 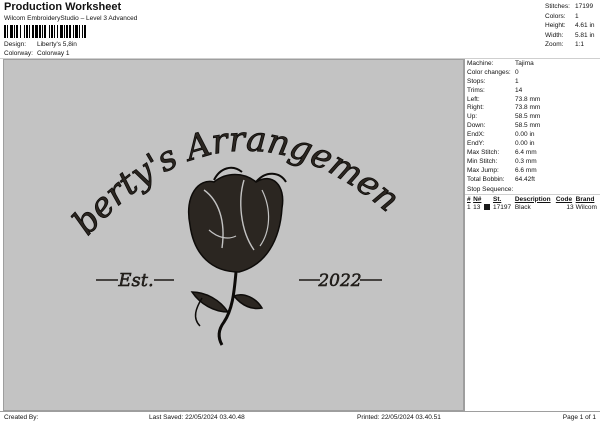 I want to click on property-label: EndY:, so click(x=476, y=144).